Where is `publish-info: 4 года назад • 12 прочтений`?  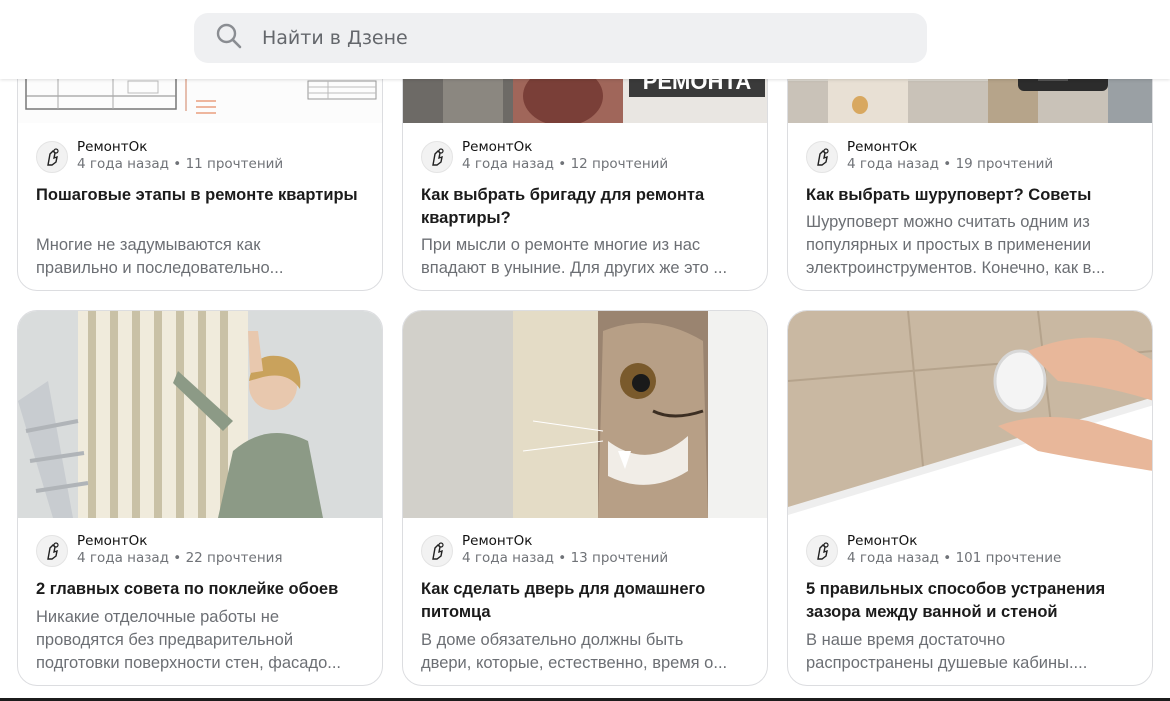
publish-info: 4 года назад • 12 прочтений is located at coordinates (565, 164).